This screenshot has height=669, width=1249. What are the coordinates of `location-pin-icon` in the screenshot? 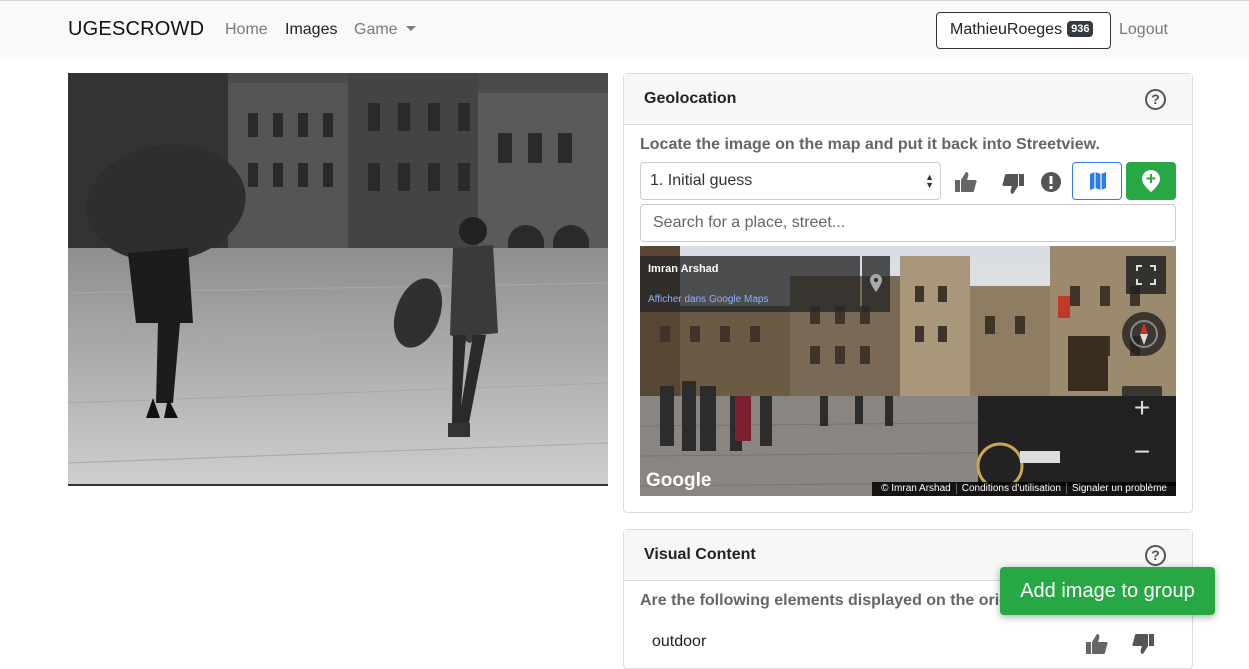 It's located at (876, 283).